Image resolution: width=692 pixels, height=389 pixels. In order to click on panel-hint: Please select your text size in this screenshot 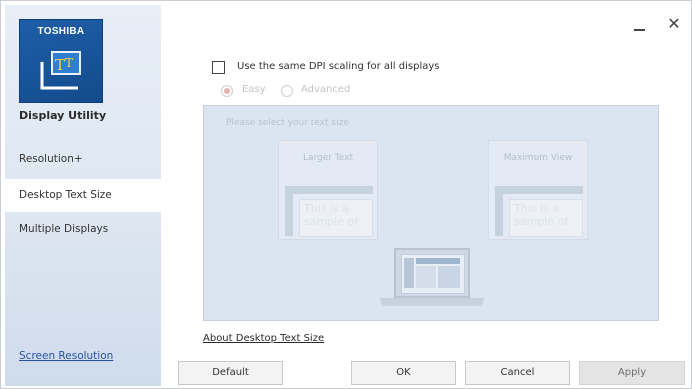, I will do `click(287, 123)`.